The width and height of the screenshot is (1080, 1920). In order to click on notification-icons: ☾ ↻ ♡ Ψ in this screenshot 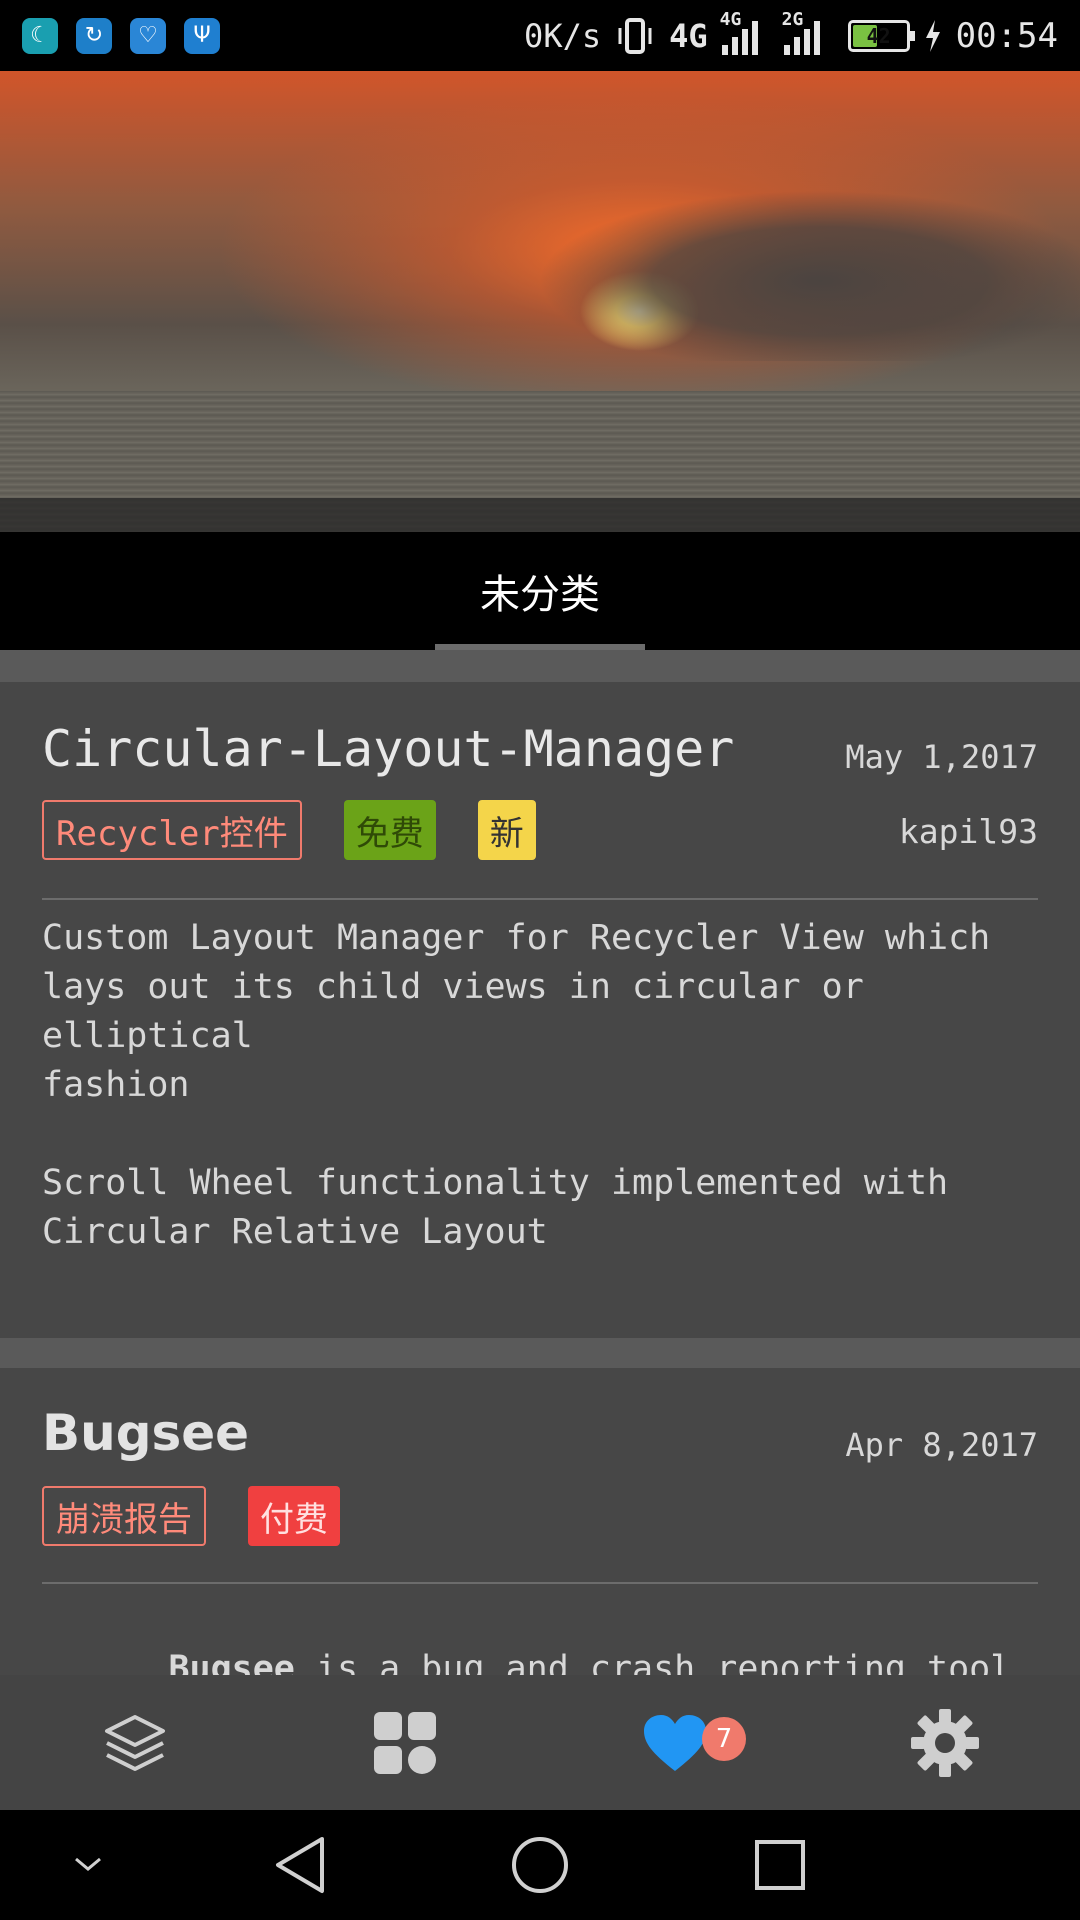, I will do `click(121, 35)`.